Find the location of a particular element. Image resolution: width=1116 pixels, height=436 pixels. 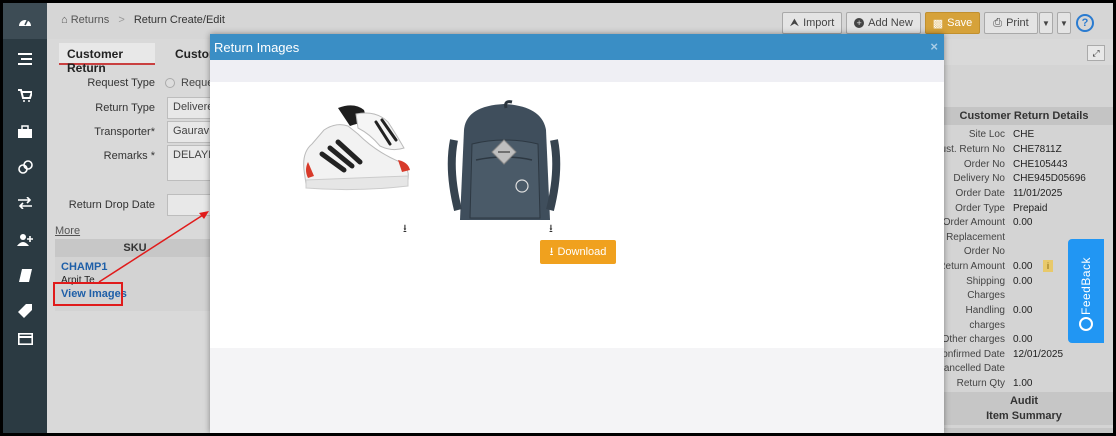

detail-row: ancelled Date is located at coordinates (1024, 370).